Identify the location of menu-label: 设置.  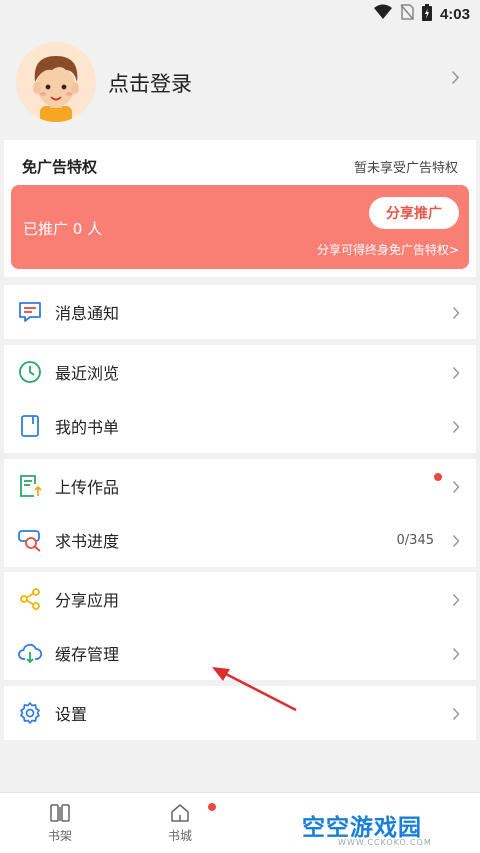
(71, 714).